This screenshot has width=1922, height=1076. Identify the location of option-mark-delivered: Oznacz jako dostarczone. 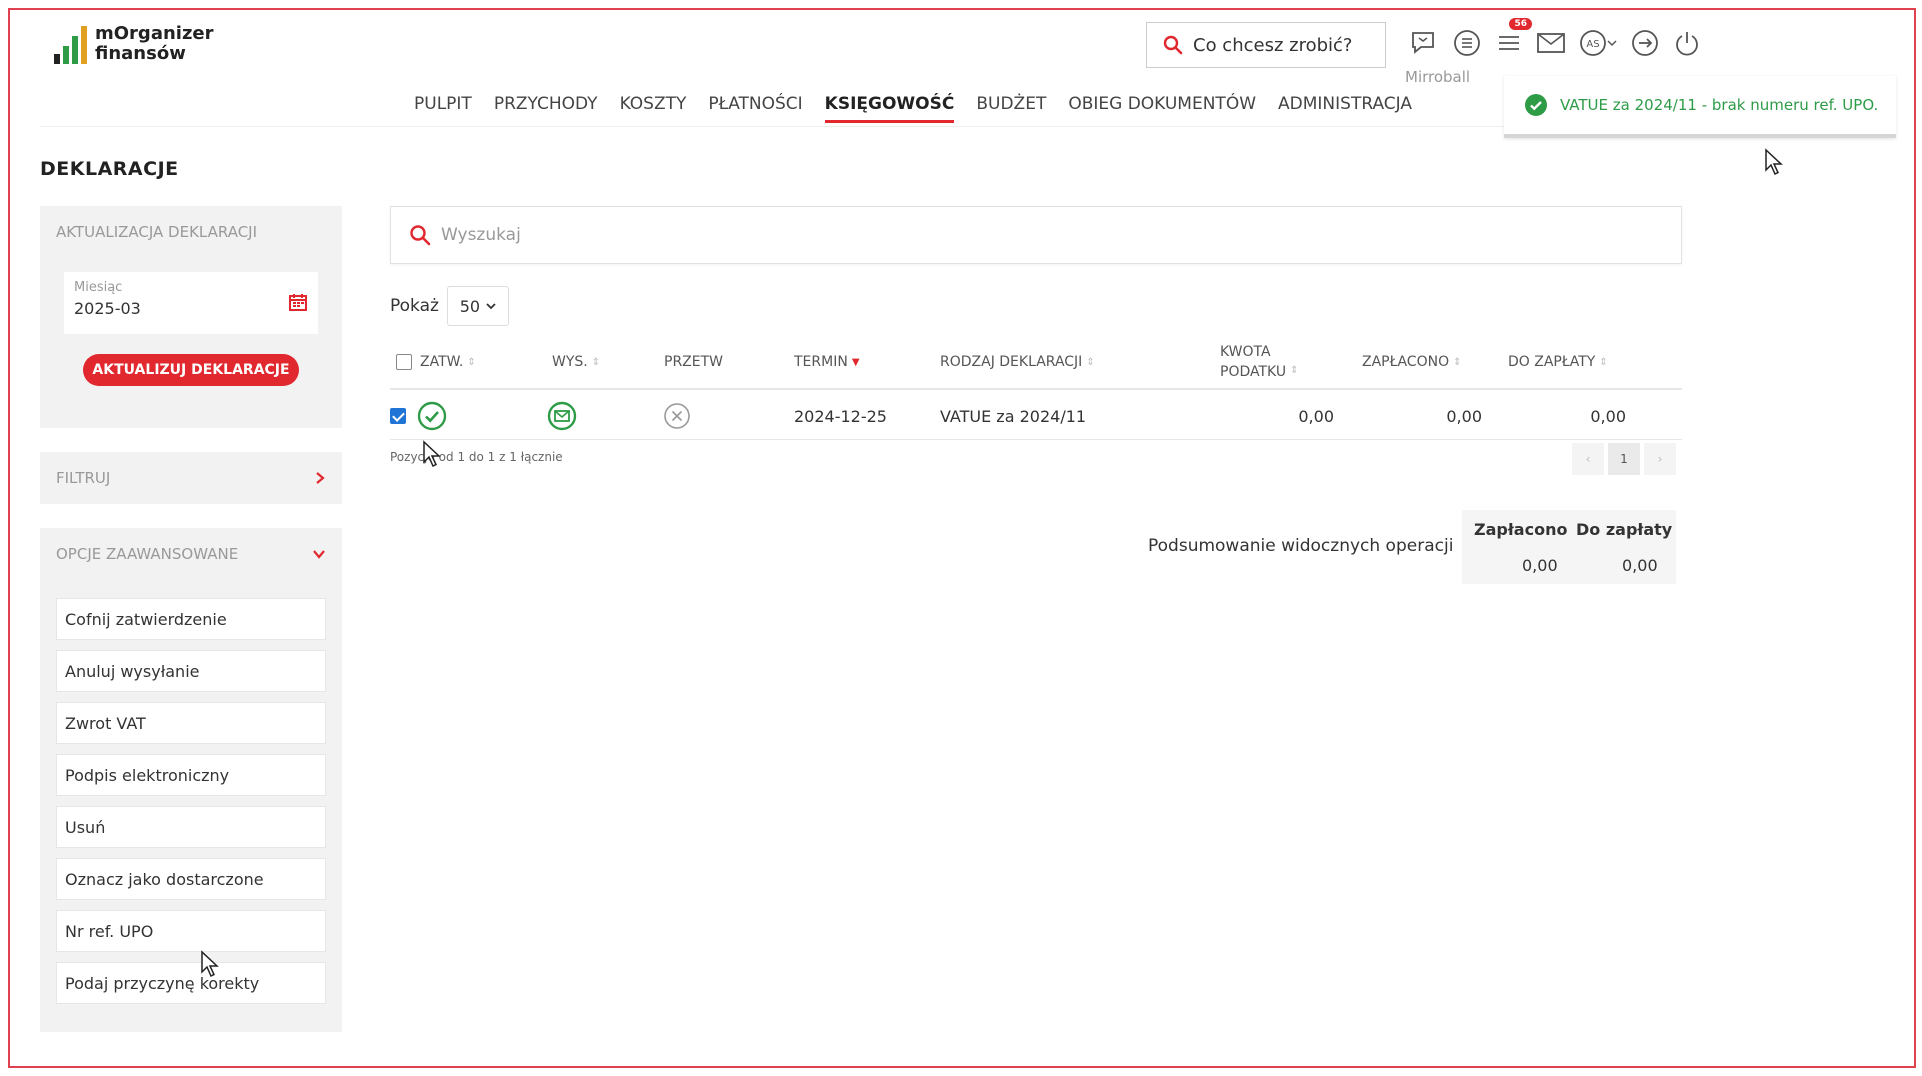
(191, 879).